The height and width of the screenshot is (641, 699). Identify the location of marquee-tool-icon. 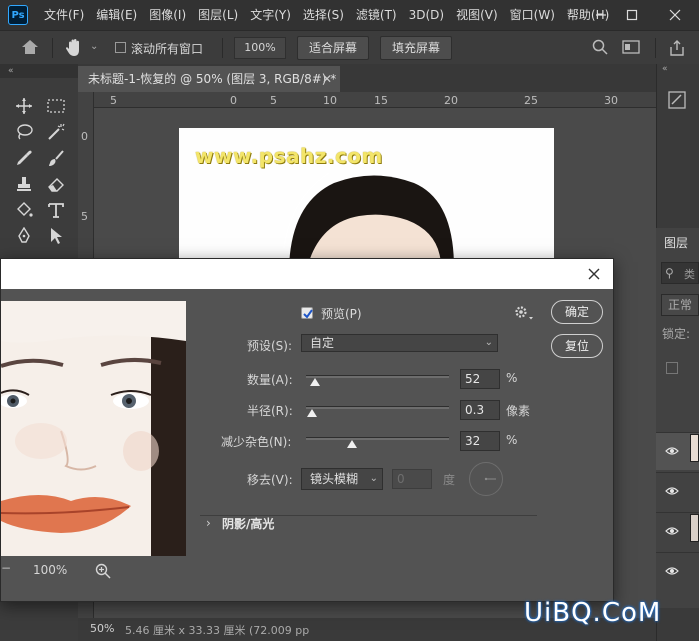
(56, 106).